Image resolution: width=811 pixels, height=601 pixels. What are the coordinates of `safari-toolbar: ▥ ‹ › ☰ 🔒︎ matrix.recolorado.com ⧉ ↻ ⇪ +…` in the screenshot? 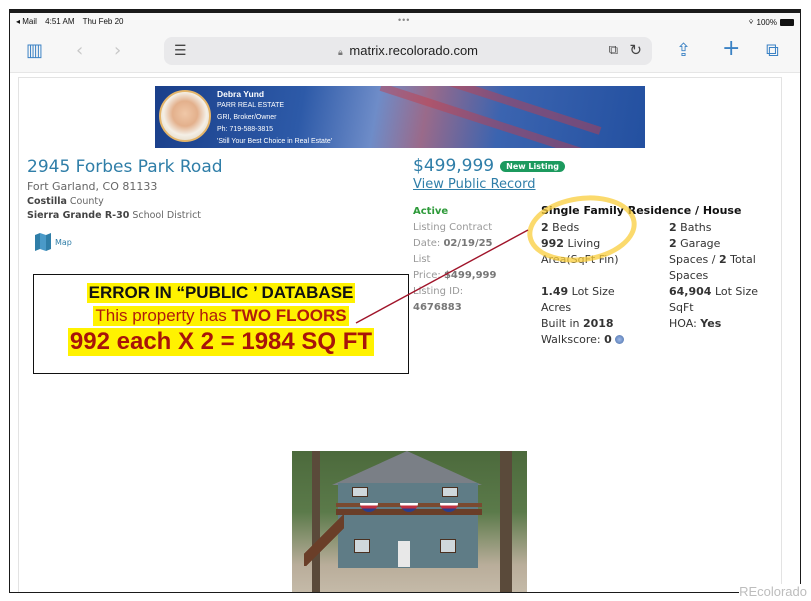 It's located at (405, 53).